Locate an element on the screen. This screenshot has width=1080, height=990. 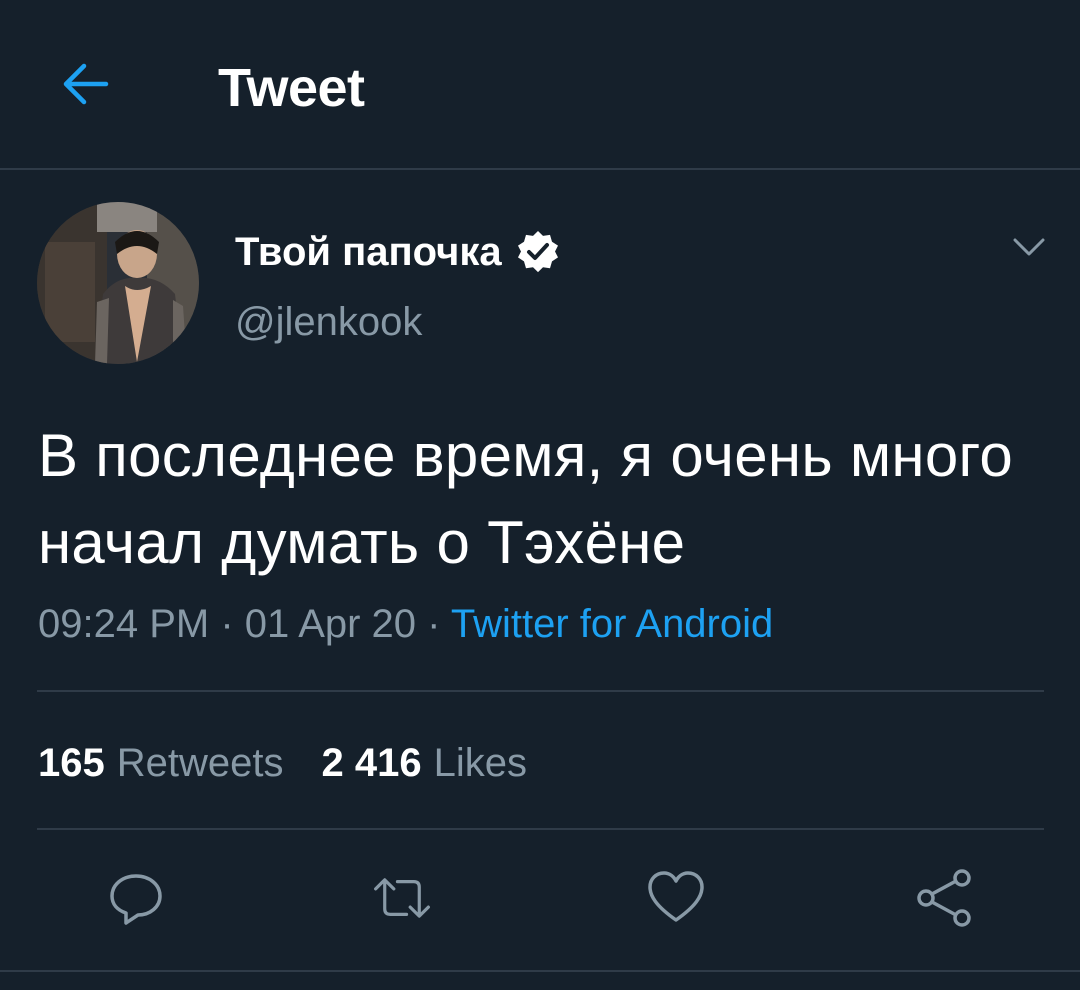
arrow-left-icon is located at coordinates (86, 84).